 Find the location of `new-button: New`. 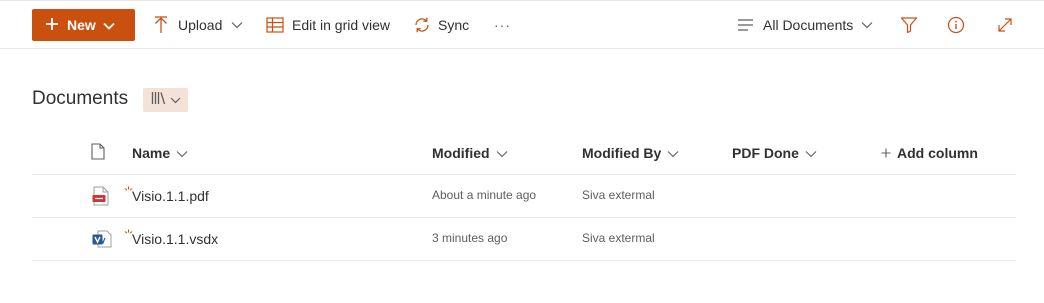

new-button: New is located at coordinates (83, 25).